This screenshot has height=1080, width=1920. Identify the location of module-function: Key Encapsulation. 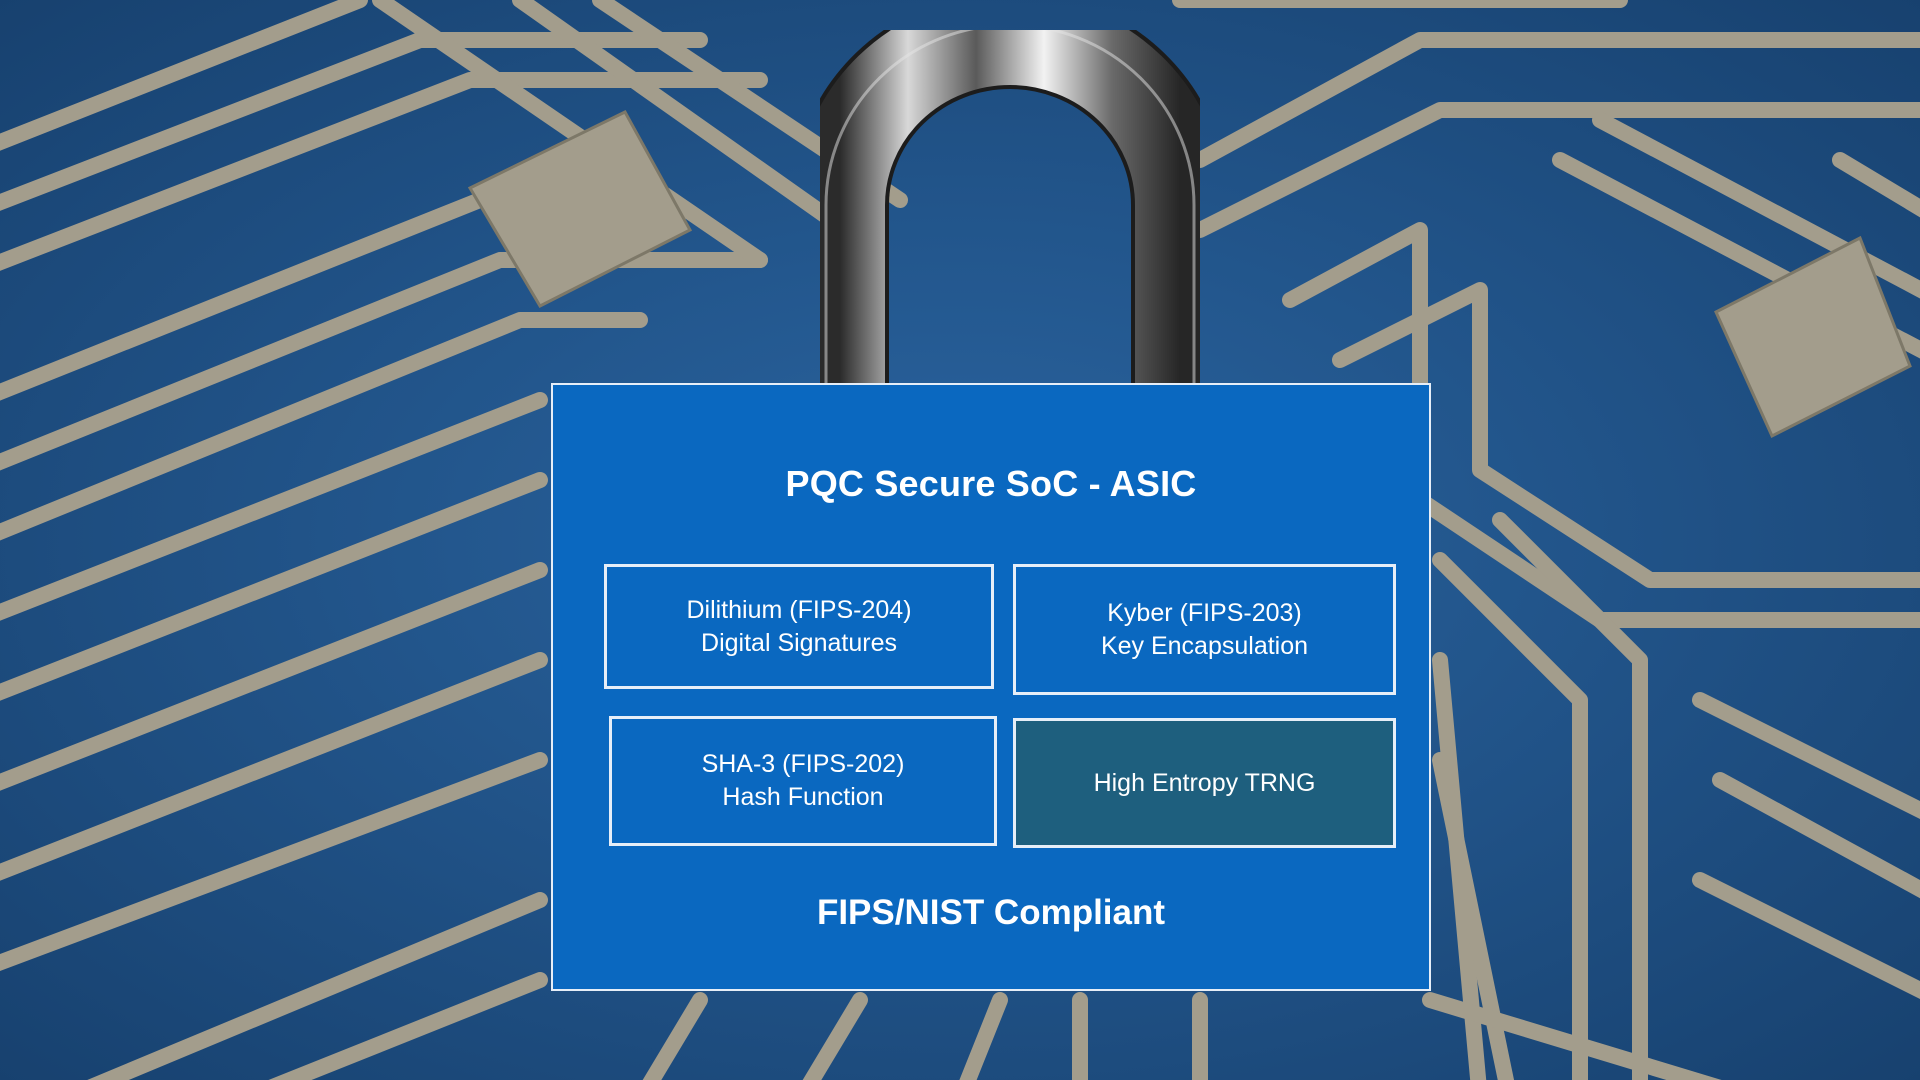
(1204, 645).